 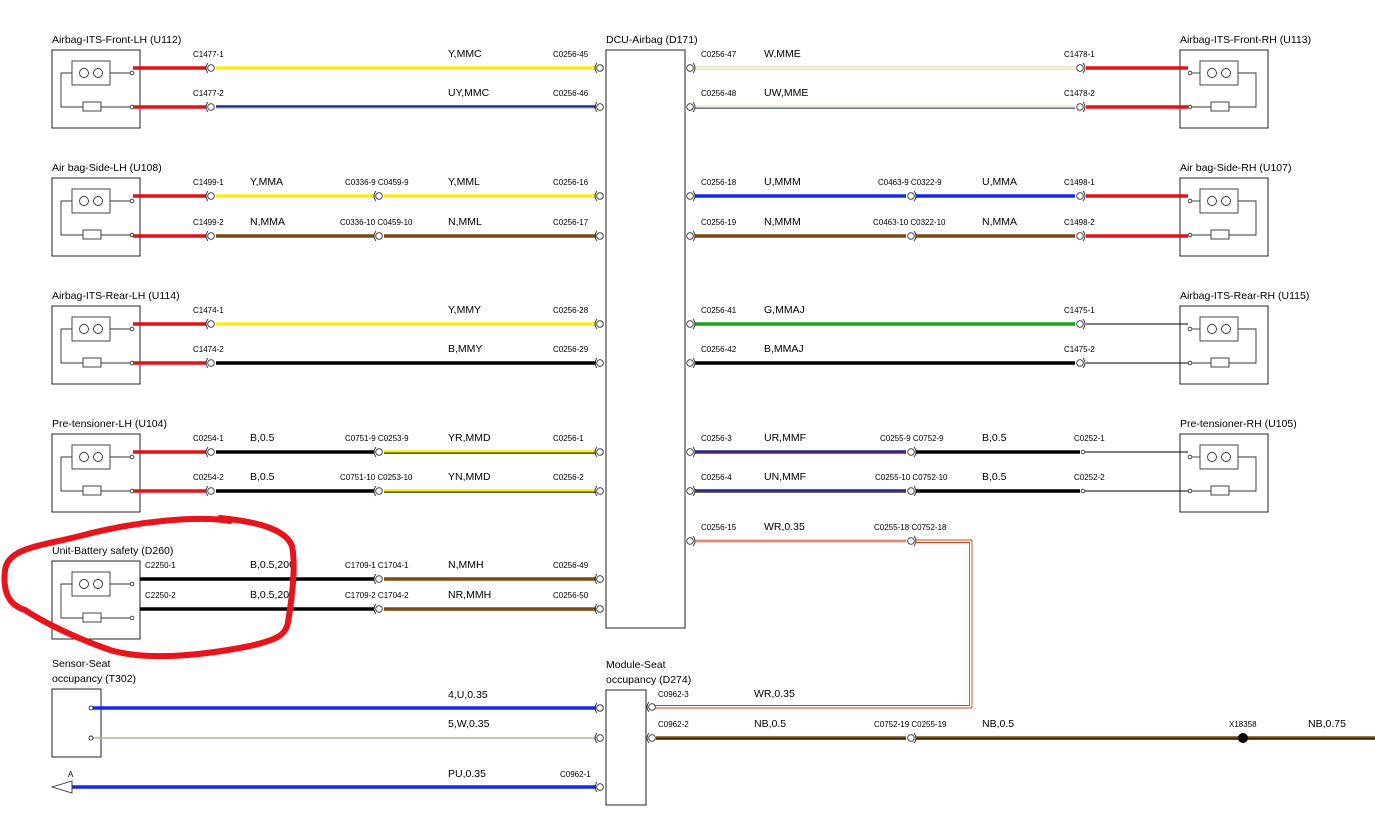 What do you see at coordinates (571, 349) in the screenshot?
I see `pin-label-l6-end: C0256-29` at bounding box center [571, 349].